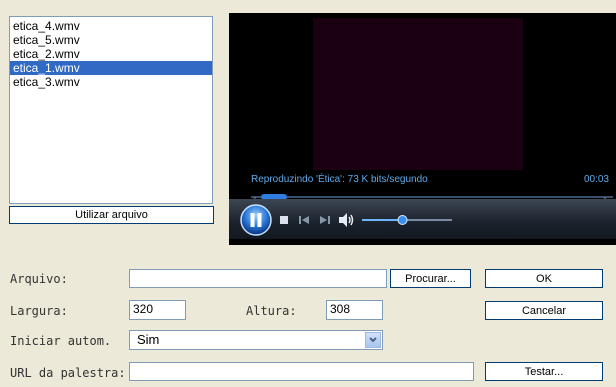 This screenshot has width=616, height=387. What do you see at coordinates (111, 26) in the screenshot?
I see `file-item: etica_4.wmv` at bounding box center [111, 26].